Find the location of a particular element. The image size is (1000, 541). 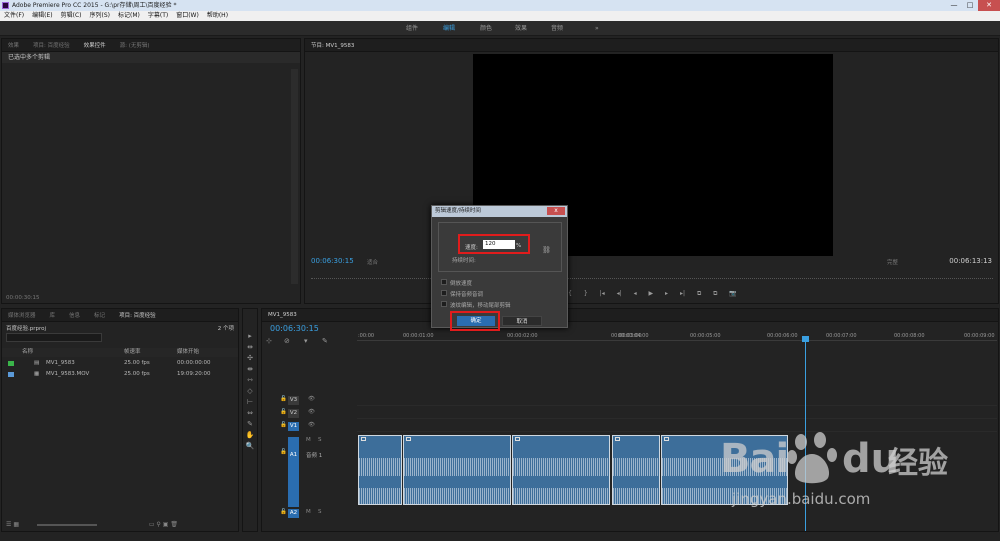

go-to-in-icon: |◂ is located at coordinates (602, 293).